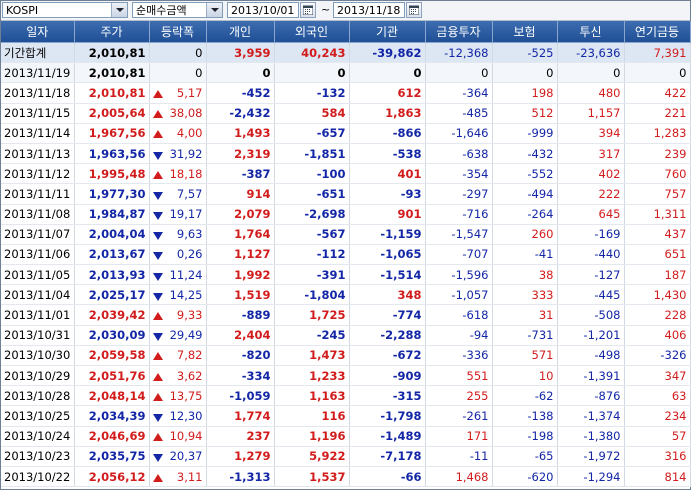 The height and width of the screenshot is (490, 691). What do you see at coordinates (177, 10) in the screenshot?
I see `metric-select: 순매수금액` at bounding box center [177, 10].